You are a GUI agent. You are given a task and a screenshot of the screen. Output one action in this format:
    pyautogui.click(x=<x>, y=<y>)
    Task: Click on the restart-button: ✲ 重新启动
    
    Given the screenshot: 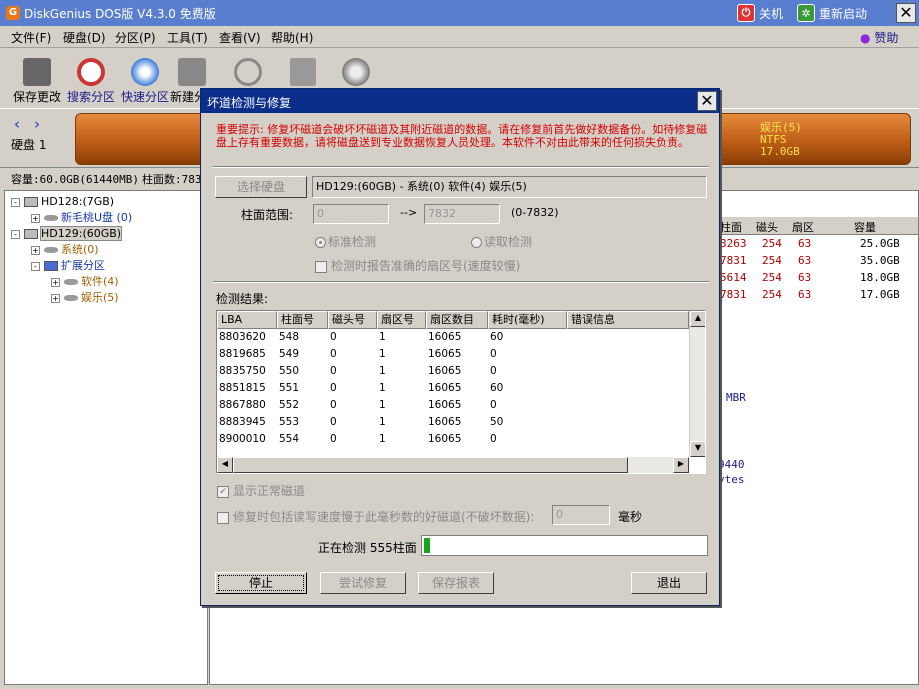 What is the action you would take?
    pyautogui.click(x=832, y=13)
    